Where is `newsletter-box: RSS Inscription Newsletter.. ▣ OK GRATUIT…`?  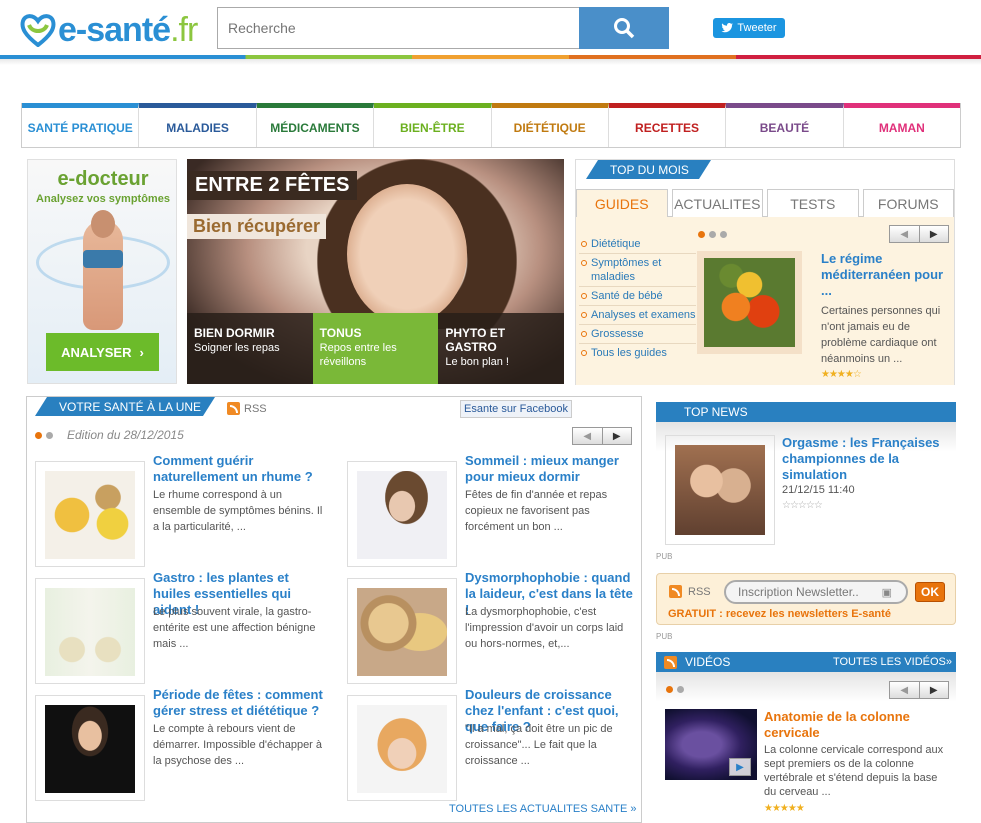
newsletter-box: RSS Inscription Newsletter.. ▣ OK GRATUIT… is located at coordinates (806, 599).